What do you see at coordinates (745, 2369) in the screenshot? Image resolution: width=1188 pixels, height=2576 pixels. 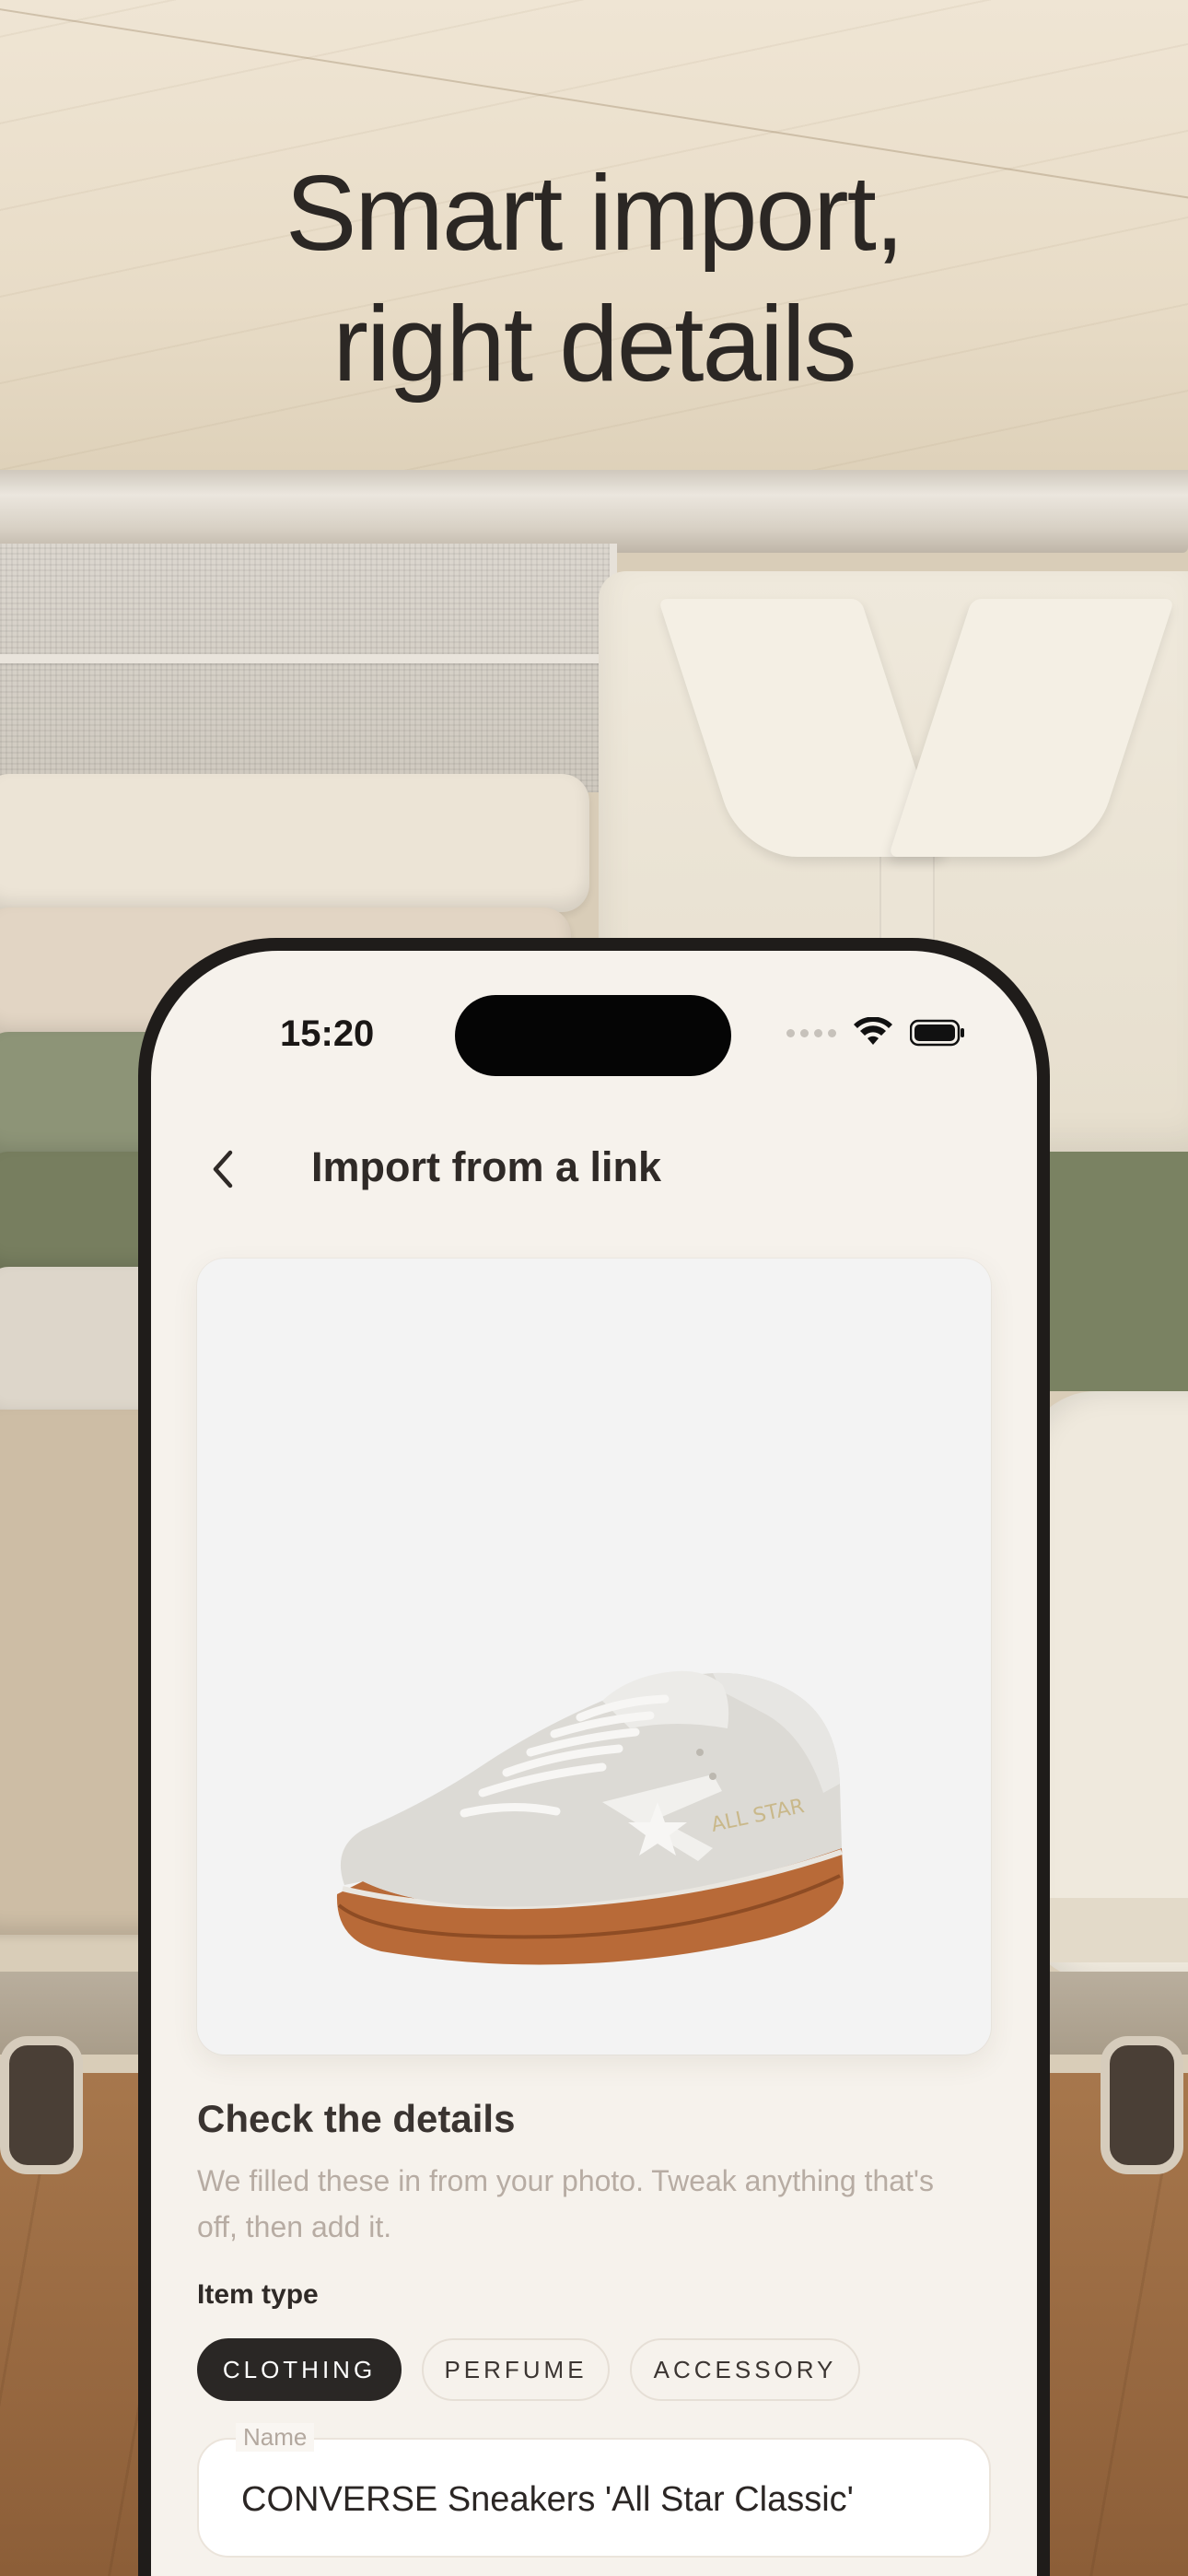 I see `chip-accessory: ACCESSORY` at bounding box center [745, 2369].